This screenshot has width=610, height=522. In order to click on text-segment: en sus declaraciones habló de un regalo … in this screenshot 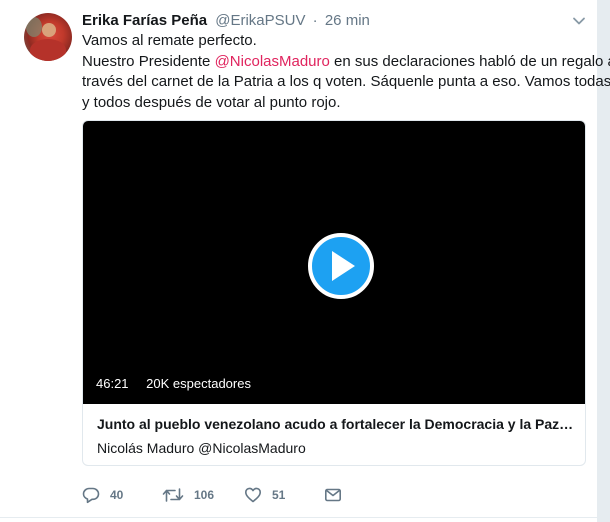, I will do `click(469, 61)`.